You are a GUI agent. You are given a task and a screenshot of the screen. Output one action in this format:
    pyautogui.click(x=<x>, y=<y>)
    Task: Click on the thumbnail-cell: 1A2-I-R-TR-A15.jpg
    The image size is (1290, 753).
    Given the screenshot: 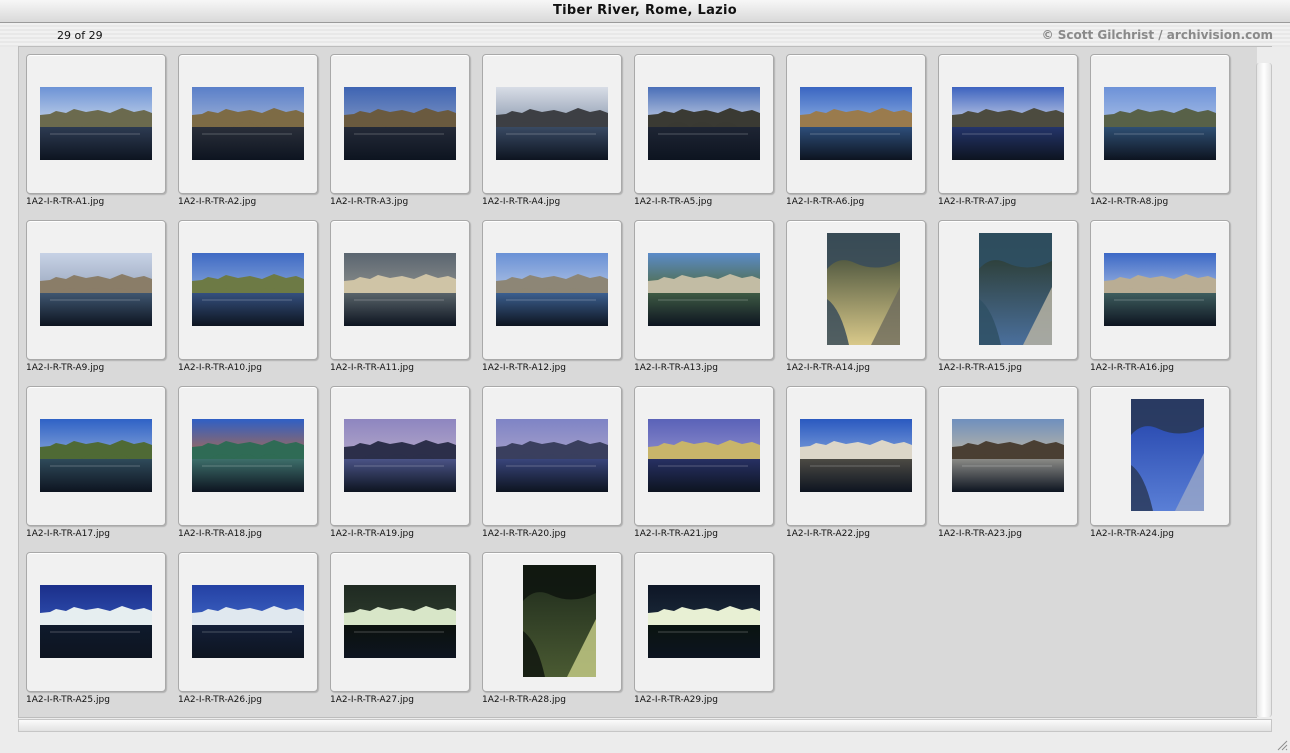 What is the action you would take?
    pyautogui.click(x=1008, y=299)
    